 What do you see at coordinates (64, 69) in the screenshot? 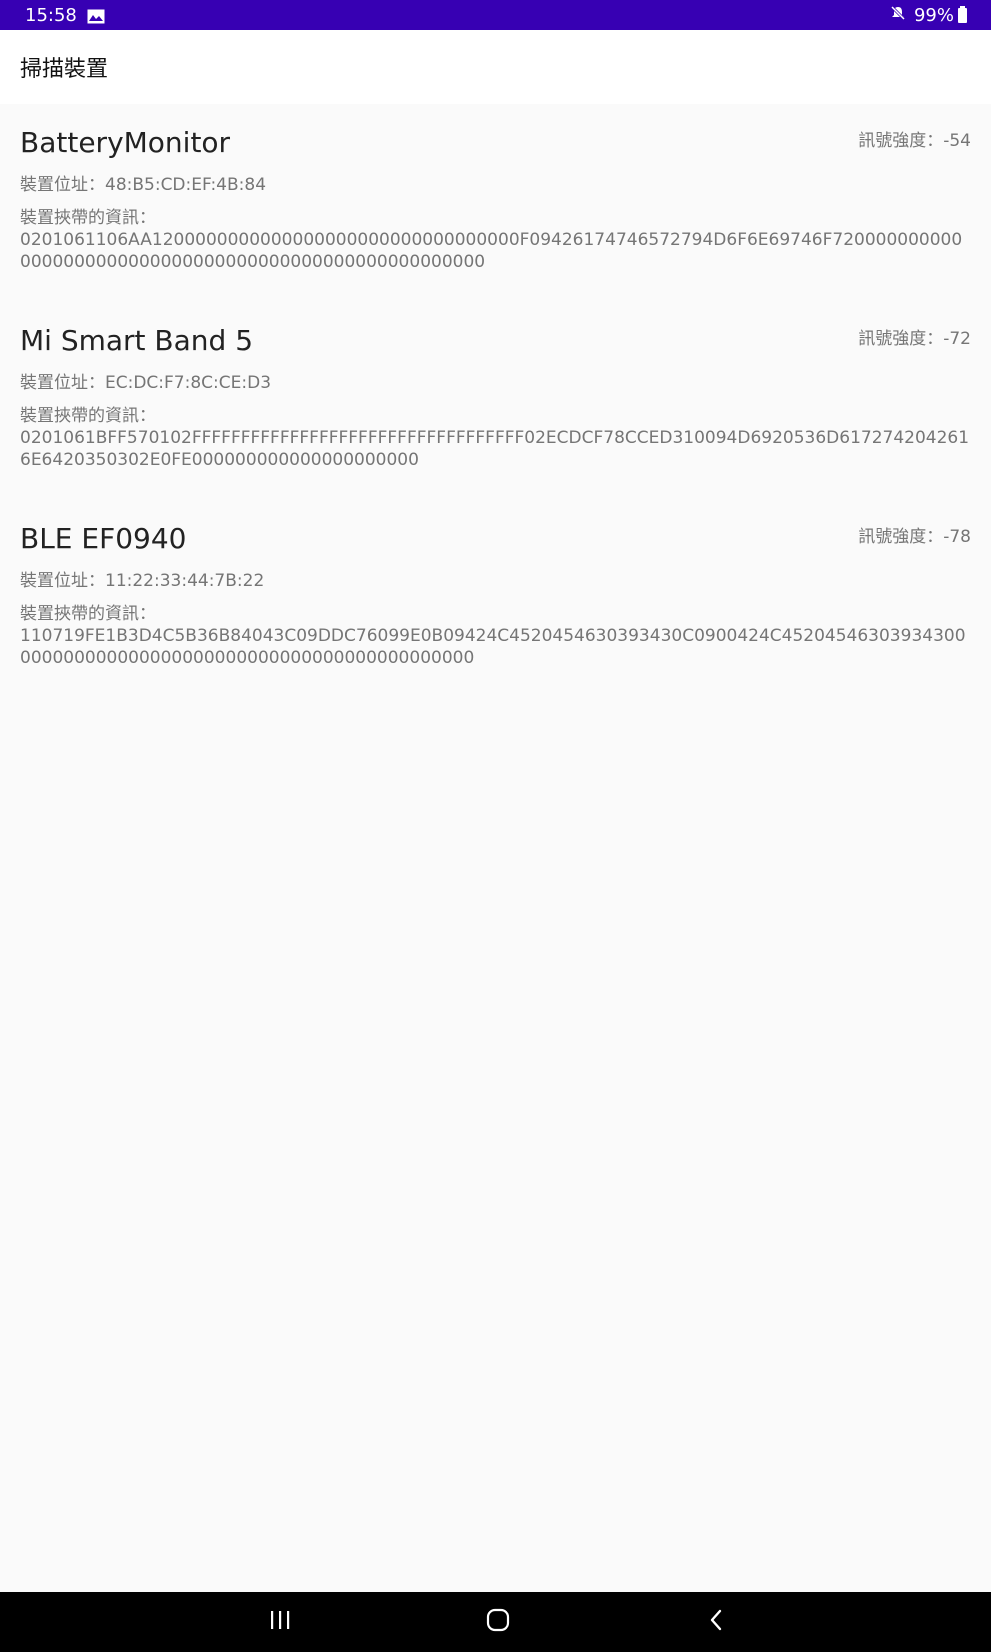
I see `page-title: 掃描裝置` at bounding box center [64, 69].